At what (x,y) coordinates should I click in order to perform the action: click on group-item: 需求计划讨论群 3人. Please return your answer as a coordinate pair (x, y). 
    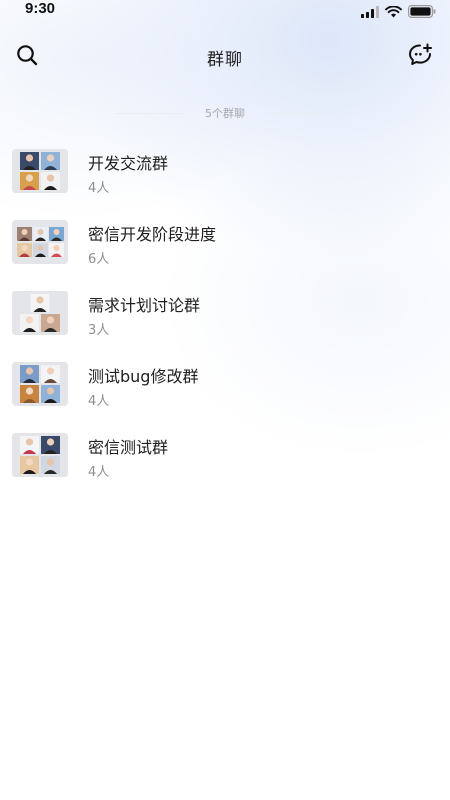
    Looking at the image, I should click on (225, 321).